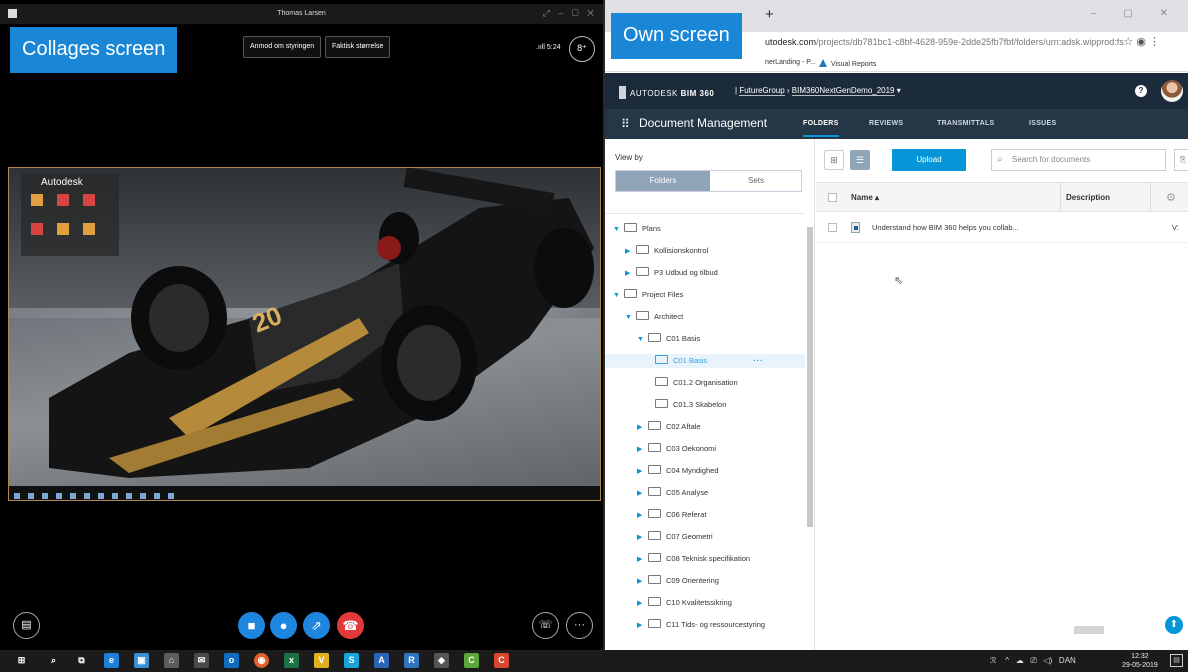 The image size is (1188, 672). Describe the element at coordinates (666, 251) in the screenshot. I see `tree-node-kollisionskontrol: ▶ Kollisionskontrol` at that location.